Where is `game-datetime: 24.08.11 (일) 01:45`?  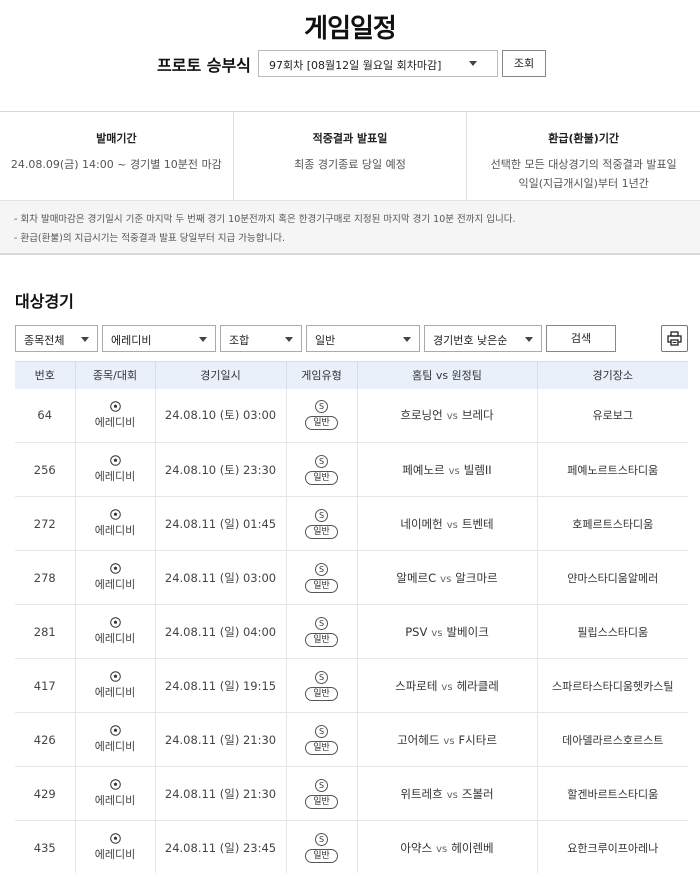
game-datetime: 24.08.11 (일) 01:45 is located at coordinates (220, 523).